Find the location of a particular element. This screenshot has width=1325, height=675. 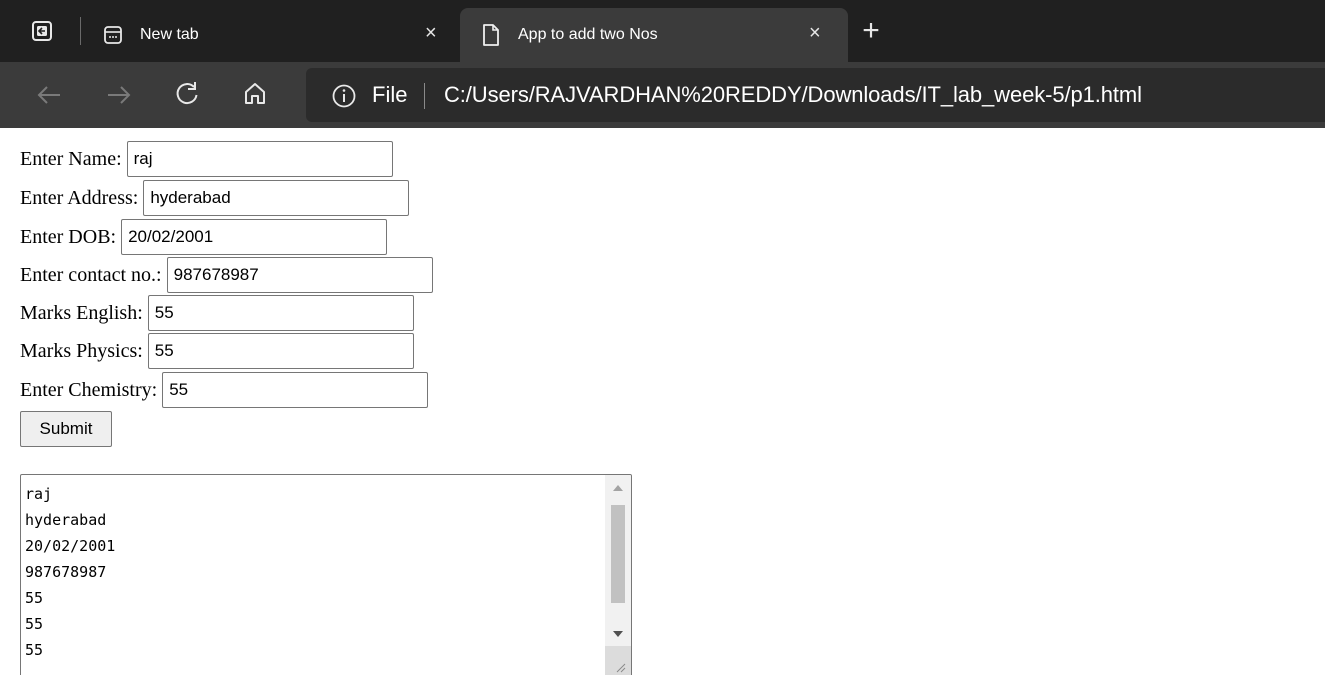

home-icon is located at coordinates (255, 94).